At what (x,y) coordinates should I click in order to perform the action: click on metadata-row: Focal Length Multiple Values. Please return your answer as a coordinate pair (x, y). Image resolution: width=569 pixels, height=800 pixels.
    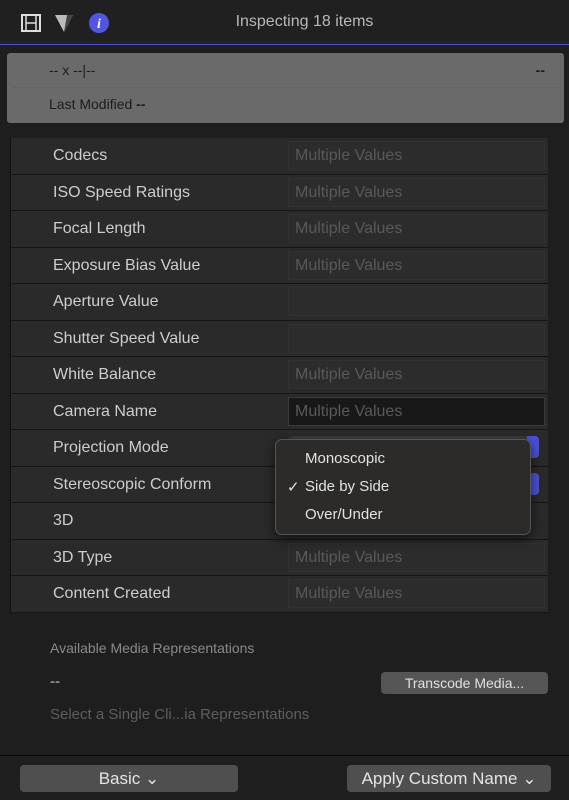
    Looking at the image, I should click on (279, 229).